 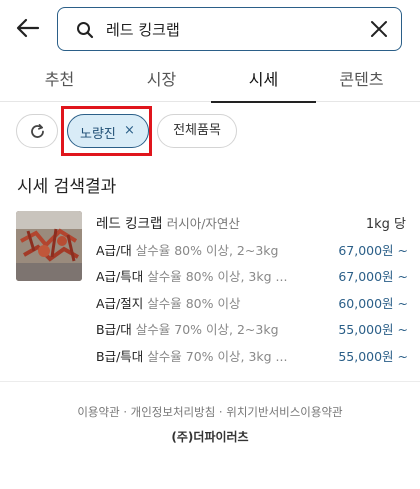 What do you see at coordinates (361, 81) in the screenshot?
I see `tab-contents: 콘텐츠` at bounding box center [361, 81].